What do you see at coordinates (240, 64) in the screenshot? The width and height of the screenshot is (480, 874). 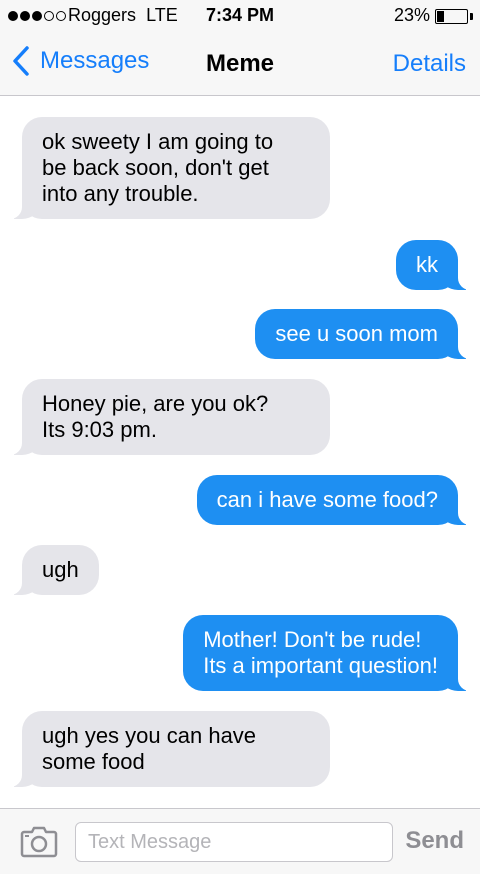 I see `nav-bar: Messages Meme Details` at bounding box center [240, 64].